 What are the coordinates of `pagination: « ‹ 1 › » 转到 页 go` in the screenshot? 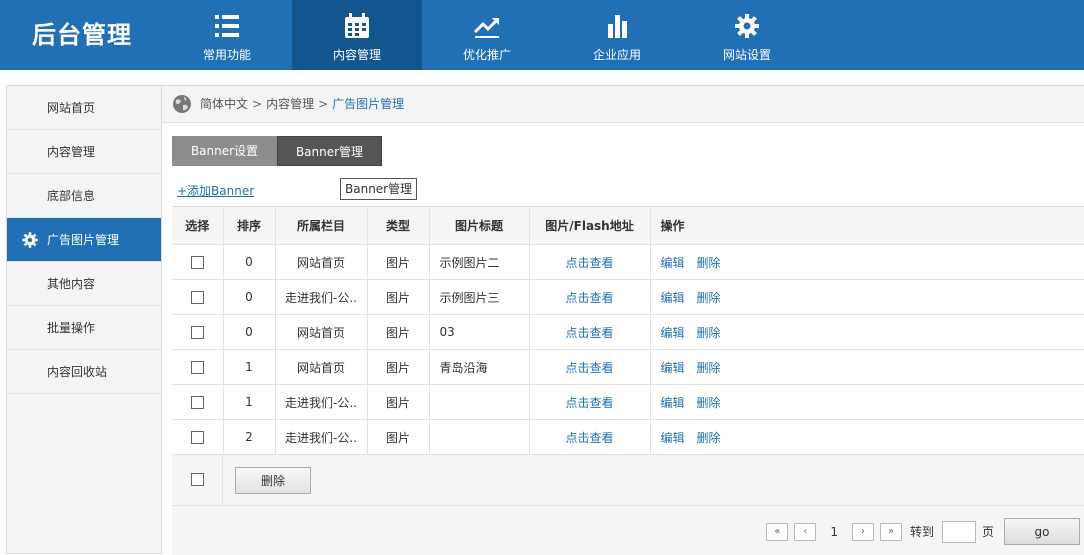 It's located at (923, 531).